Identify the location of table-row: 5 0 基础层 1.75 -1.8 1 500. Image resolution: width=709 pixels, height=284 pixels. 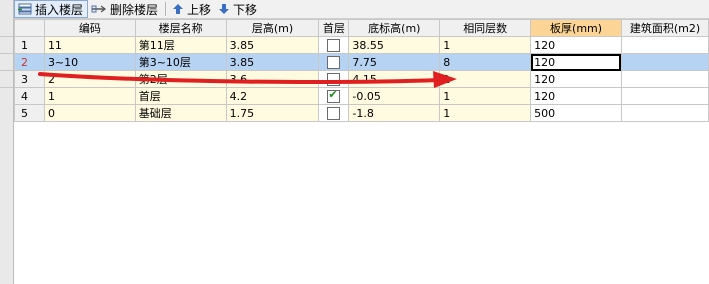
(361, 113).